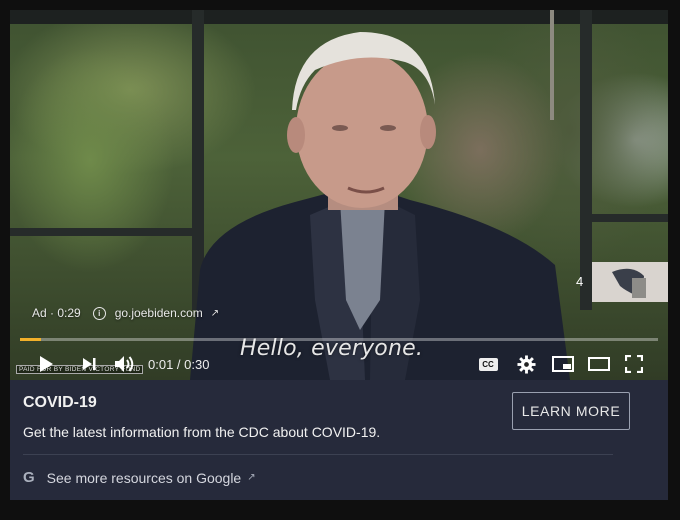 This screenshot has height=520, width=680. I want to click on info-icon: i, so click(99, 313).